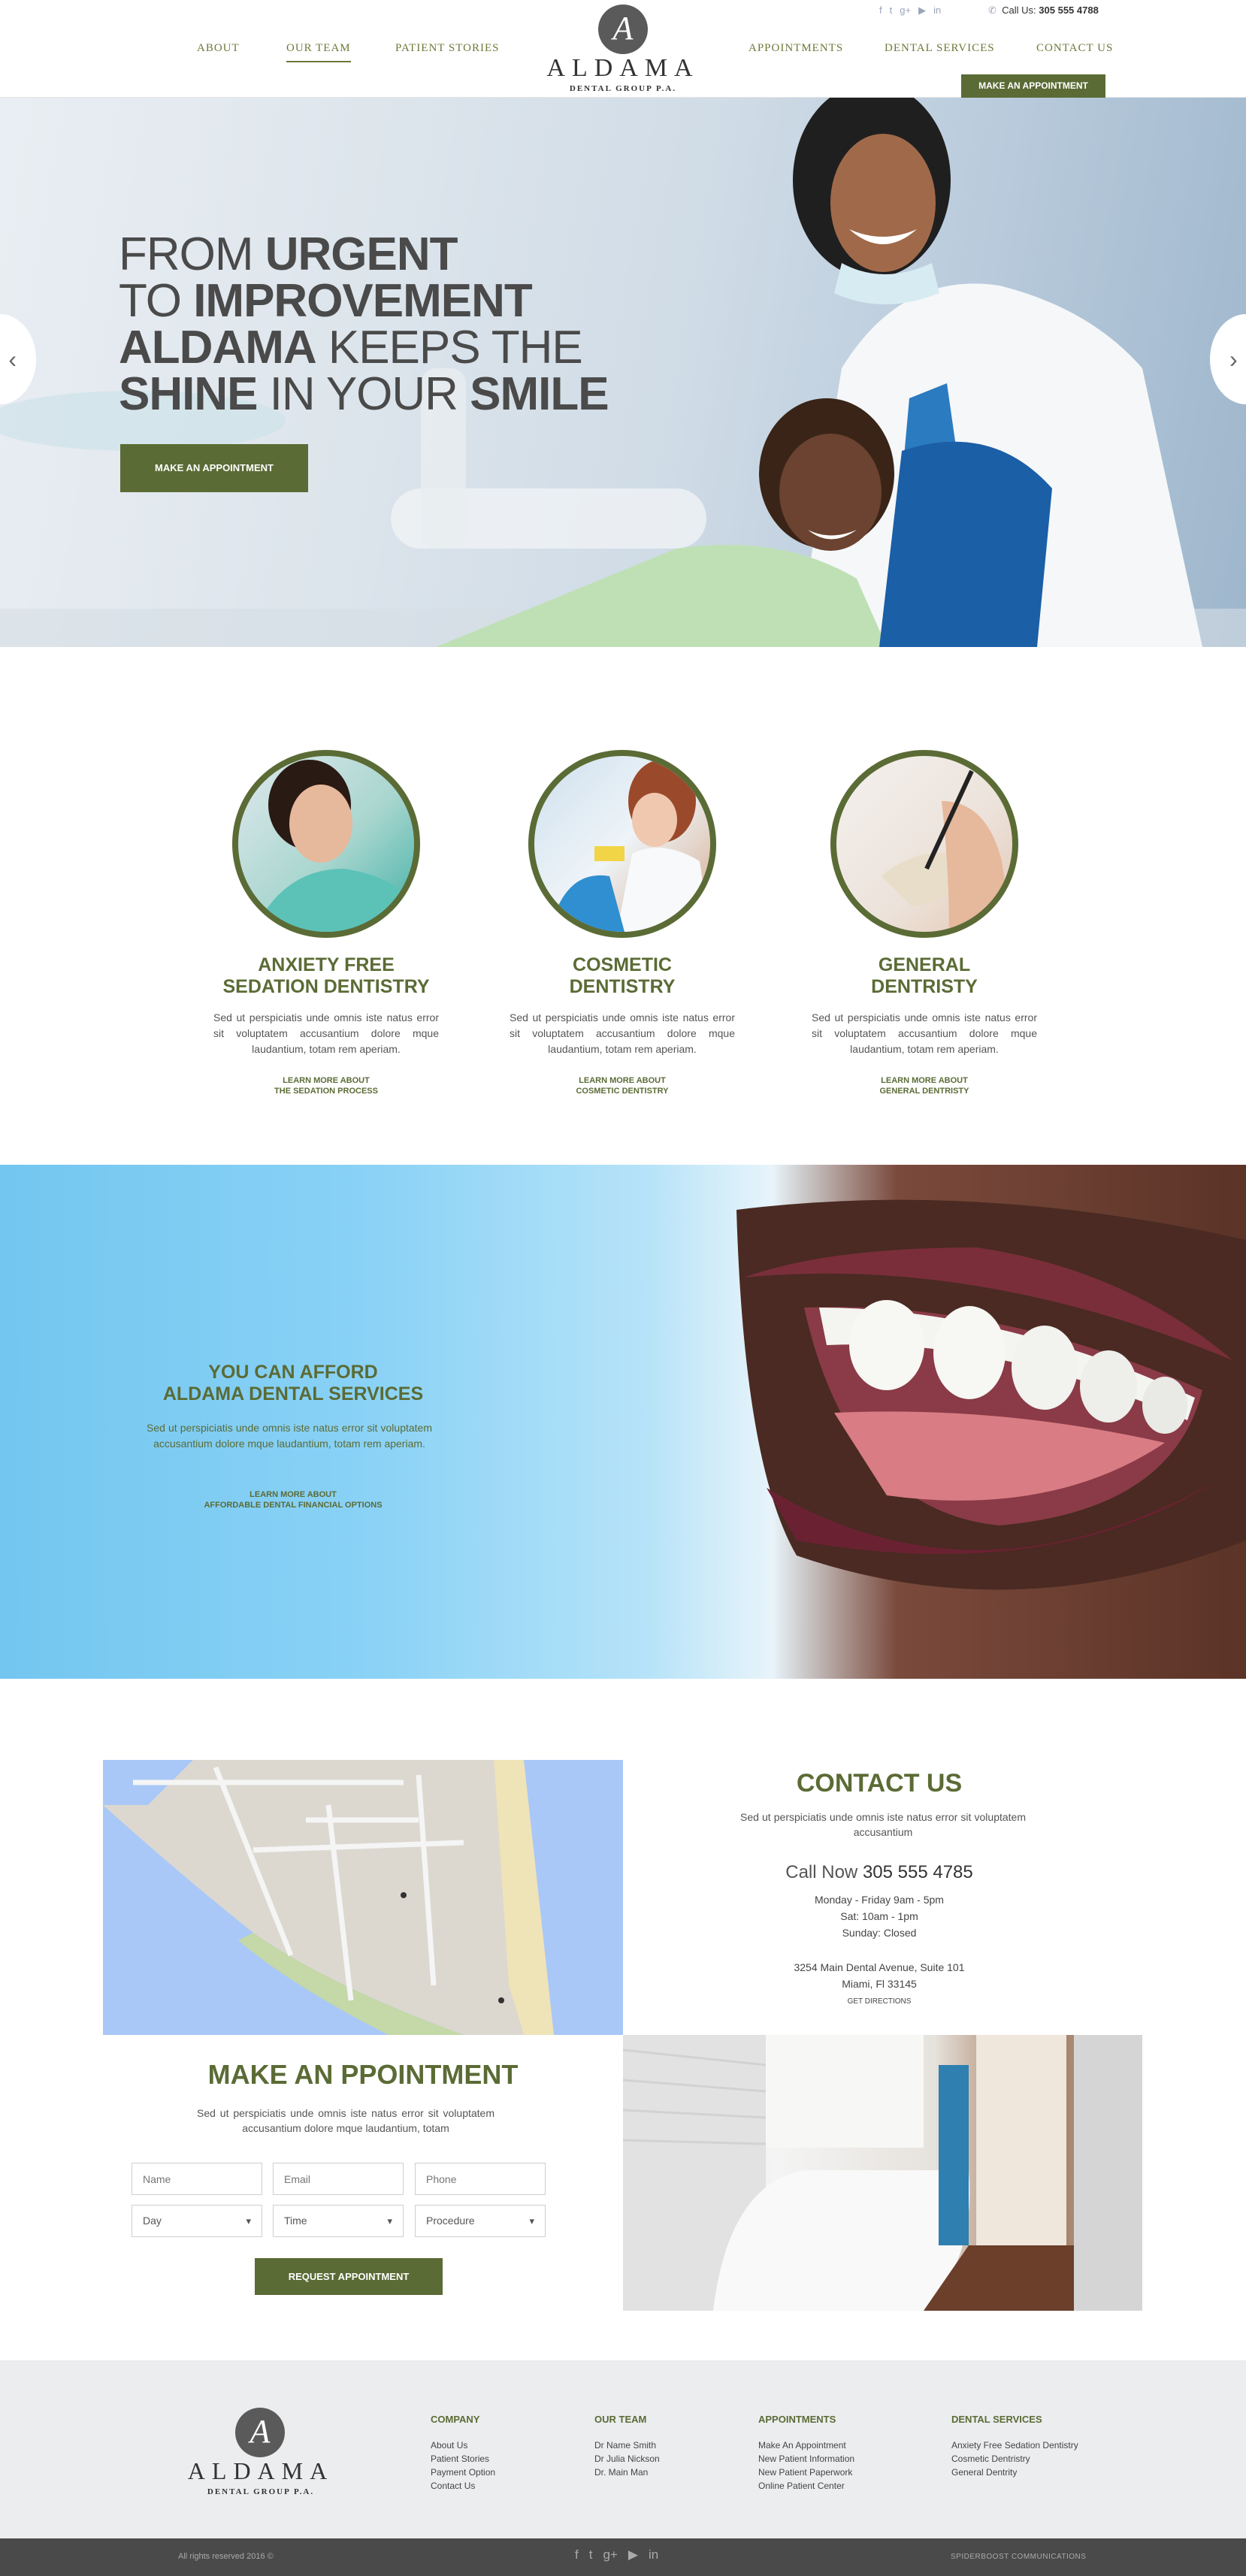  I want to click on site-credit: SPIDERBOOST COMMUNICATIONS, so click(1018, 2557).